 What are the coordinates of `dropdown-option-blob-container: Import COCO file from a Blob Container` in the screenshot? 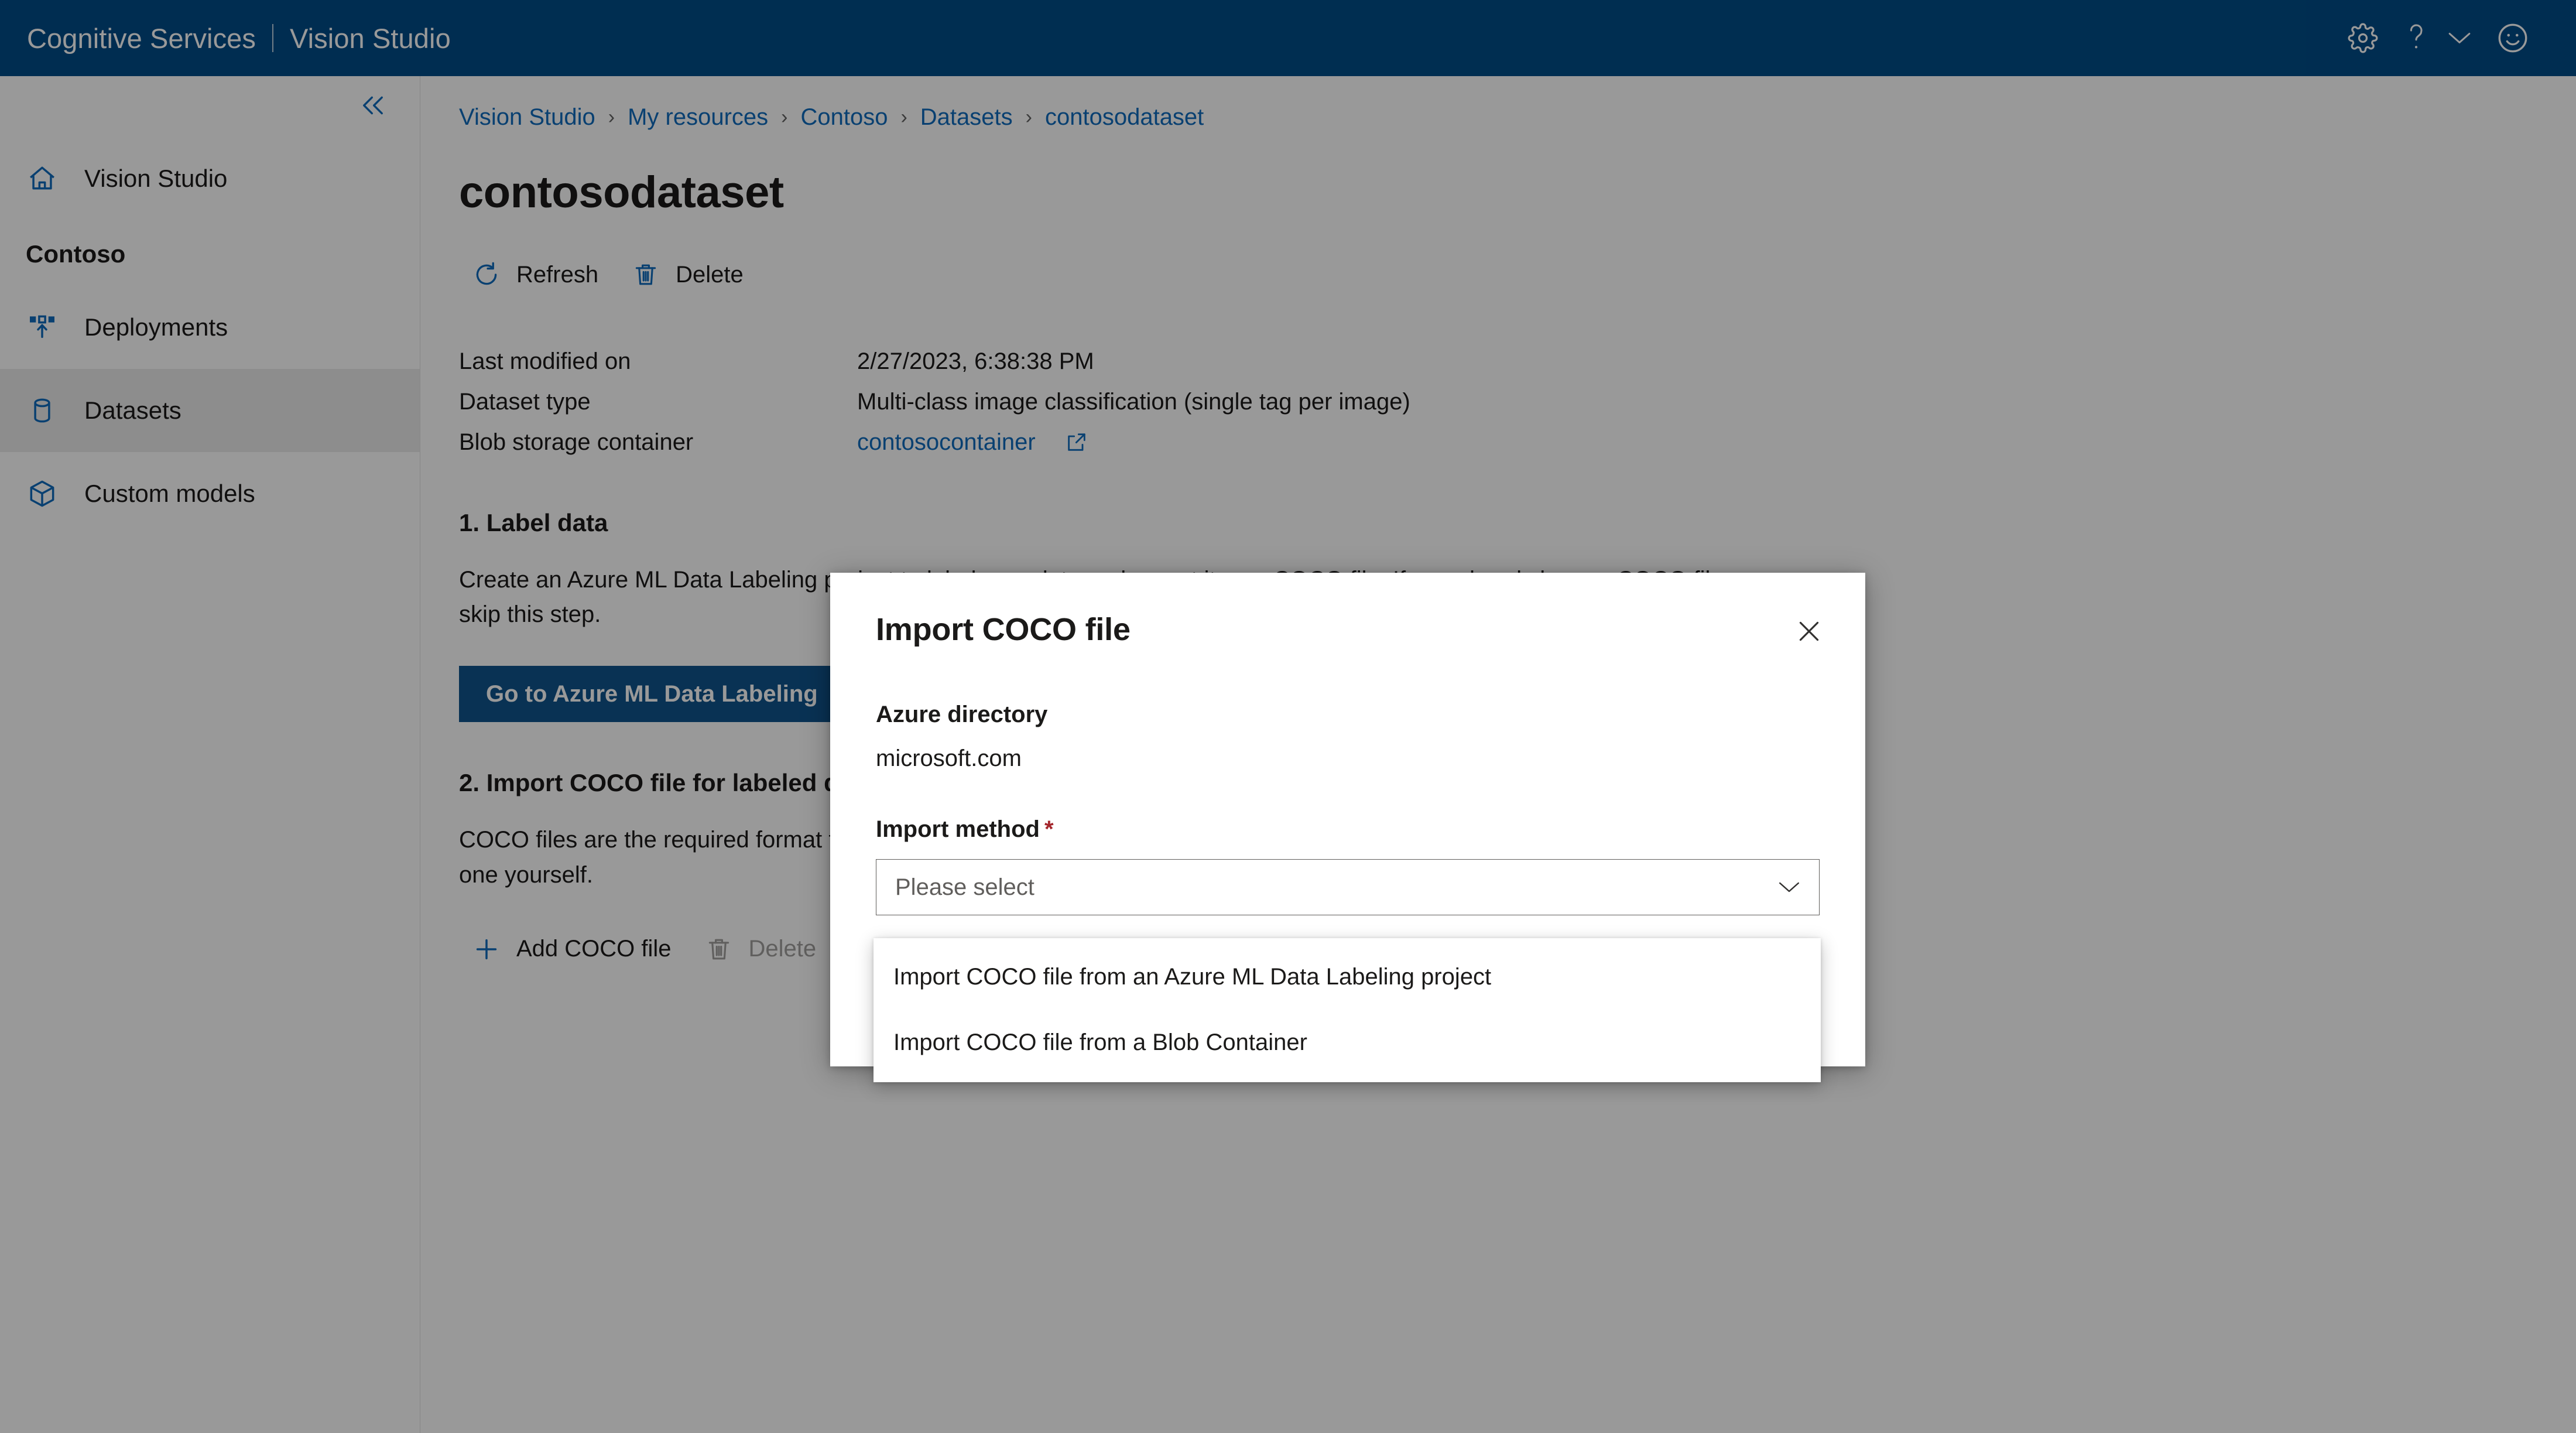 It's located at (1347, 1042).